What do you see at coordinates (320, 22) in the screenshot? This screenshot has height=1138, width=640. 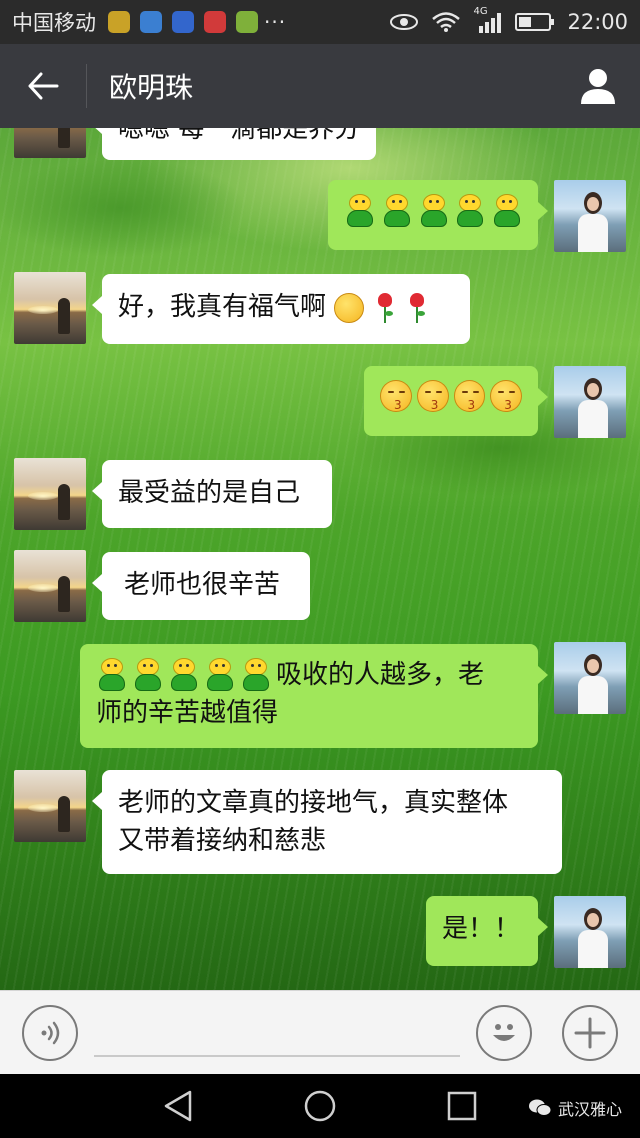 I see `status-bar: 中国移动 ··· 4G 22:00` at bounding box center [320, 22].